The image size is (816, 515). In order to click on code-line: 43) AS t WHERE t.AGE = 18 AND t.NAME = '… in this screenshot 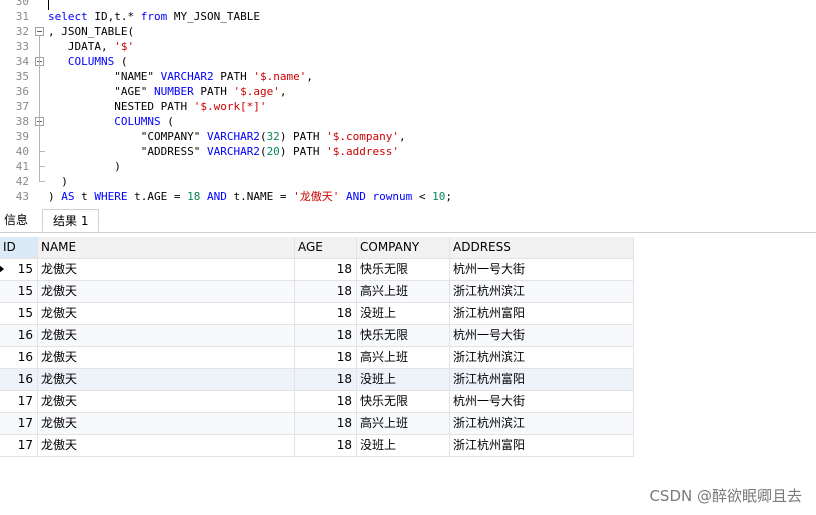, I will do `click(408, 196)`.